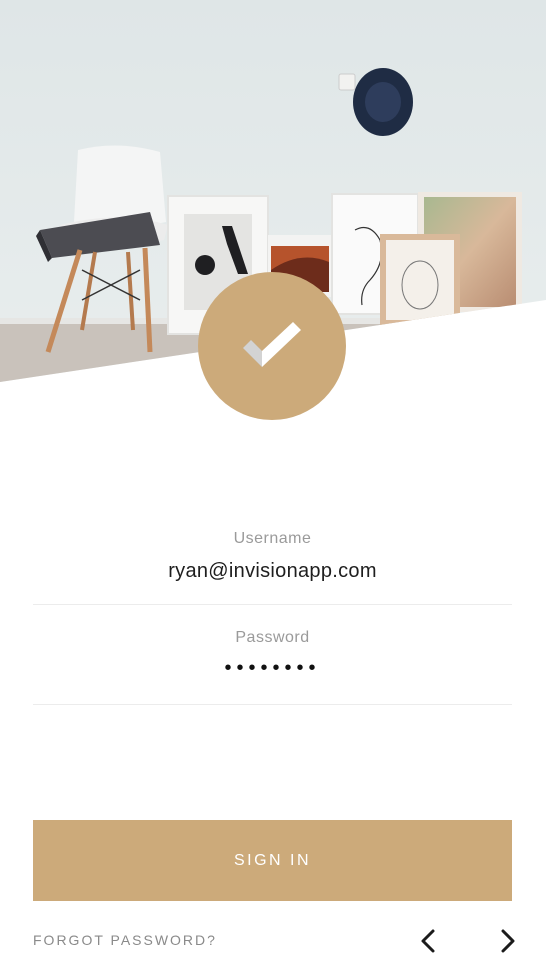  Describe the element at coordinates (272, 860) in the screenshot. I see `sign-in-button: SIGN IN` at that location.